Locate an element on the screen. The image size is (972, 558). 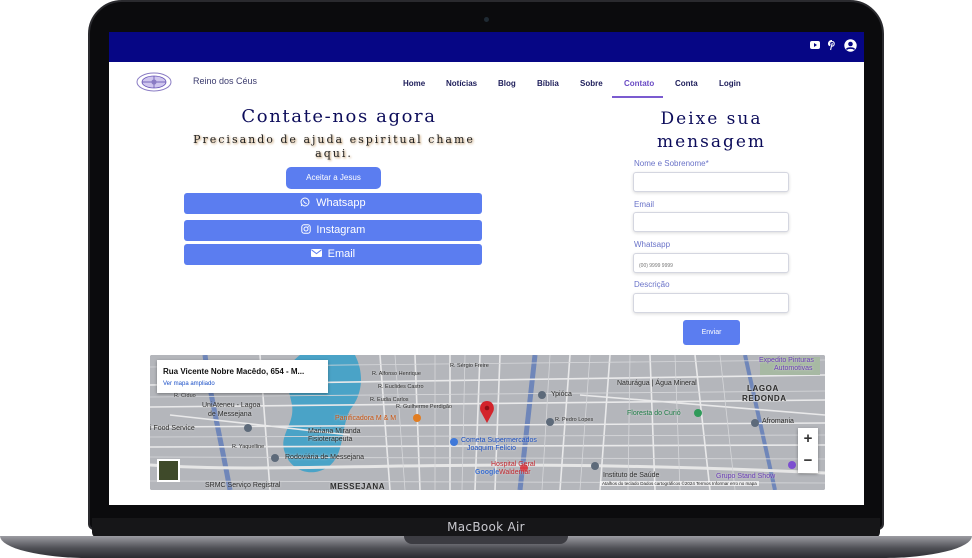
poi-hospital-geral: Hospital Geral is located at coordinates (513, 464).